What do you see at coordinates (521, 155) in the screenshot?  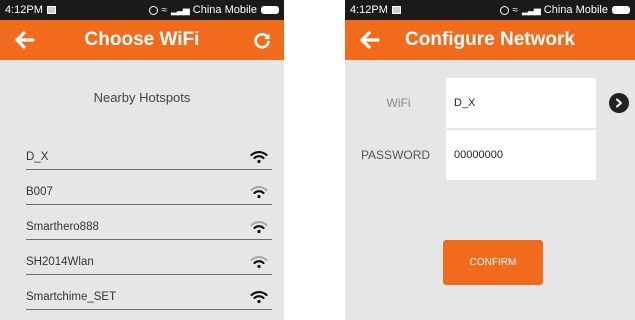 I see `password-field` at bounding box center [521, 155].